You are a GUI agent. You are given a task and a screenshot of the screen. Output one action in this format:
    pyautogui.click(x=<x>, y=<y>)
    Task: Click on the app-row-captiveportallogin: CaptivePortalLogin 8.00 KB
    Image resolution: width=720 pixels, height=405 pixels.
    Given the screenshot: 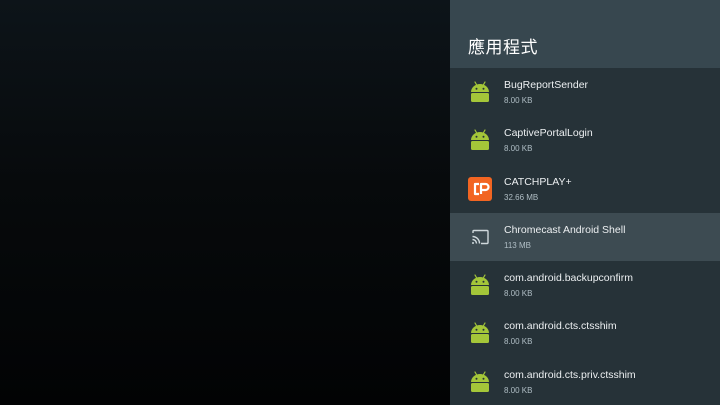 What is the action you would take?
    pyautogui.click(x=585, y=140)
    